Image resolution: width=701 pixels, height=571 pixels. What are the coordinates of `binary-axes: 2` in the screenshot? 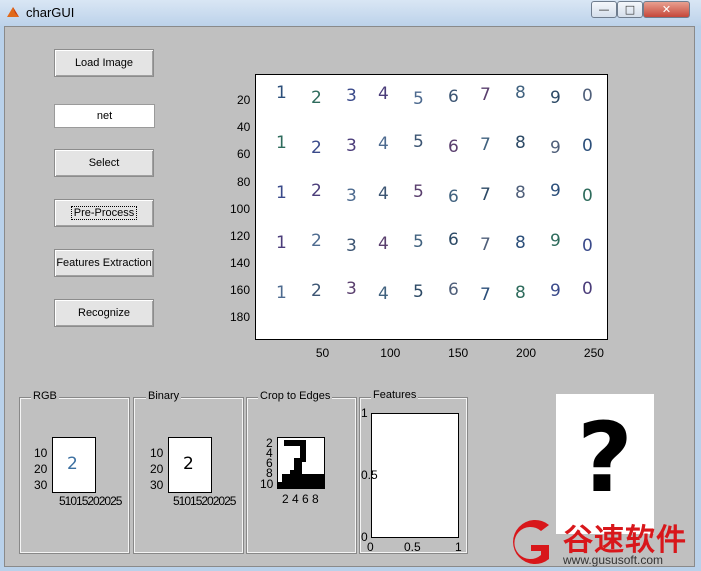 It's located at (190, 465).